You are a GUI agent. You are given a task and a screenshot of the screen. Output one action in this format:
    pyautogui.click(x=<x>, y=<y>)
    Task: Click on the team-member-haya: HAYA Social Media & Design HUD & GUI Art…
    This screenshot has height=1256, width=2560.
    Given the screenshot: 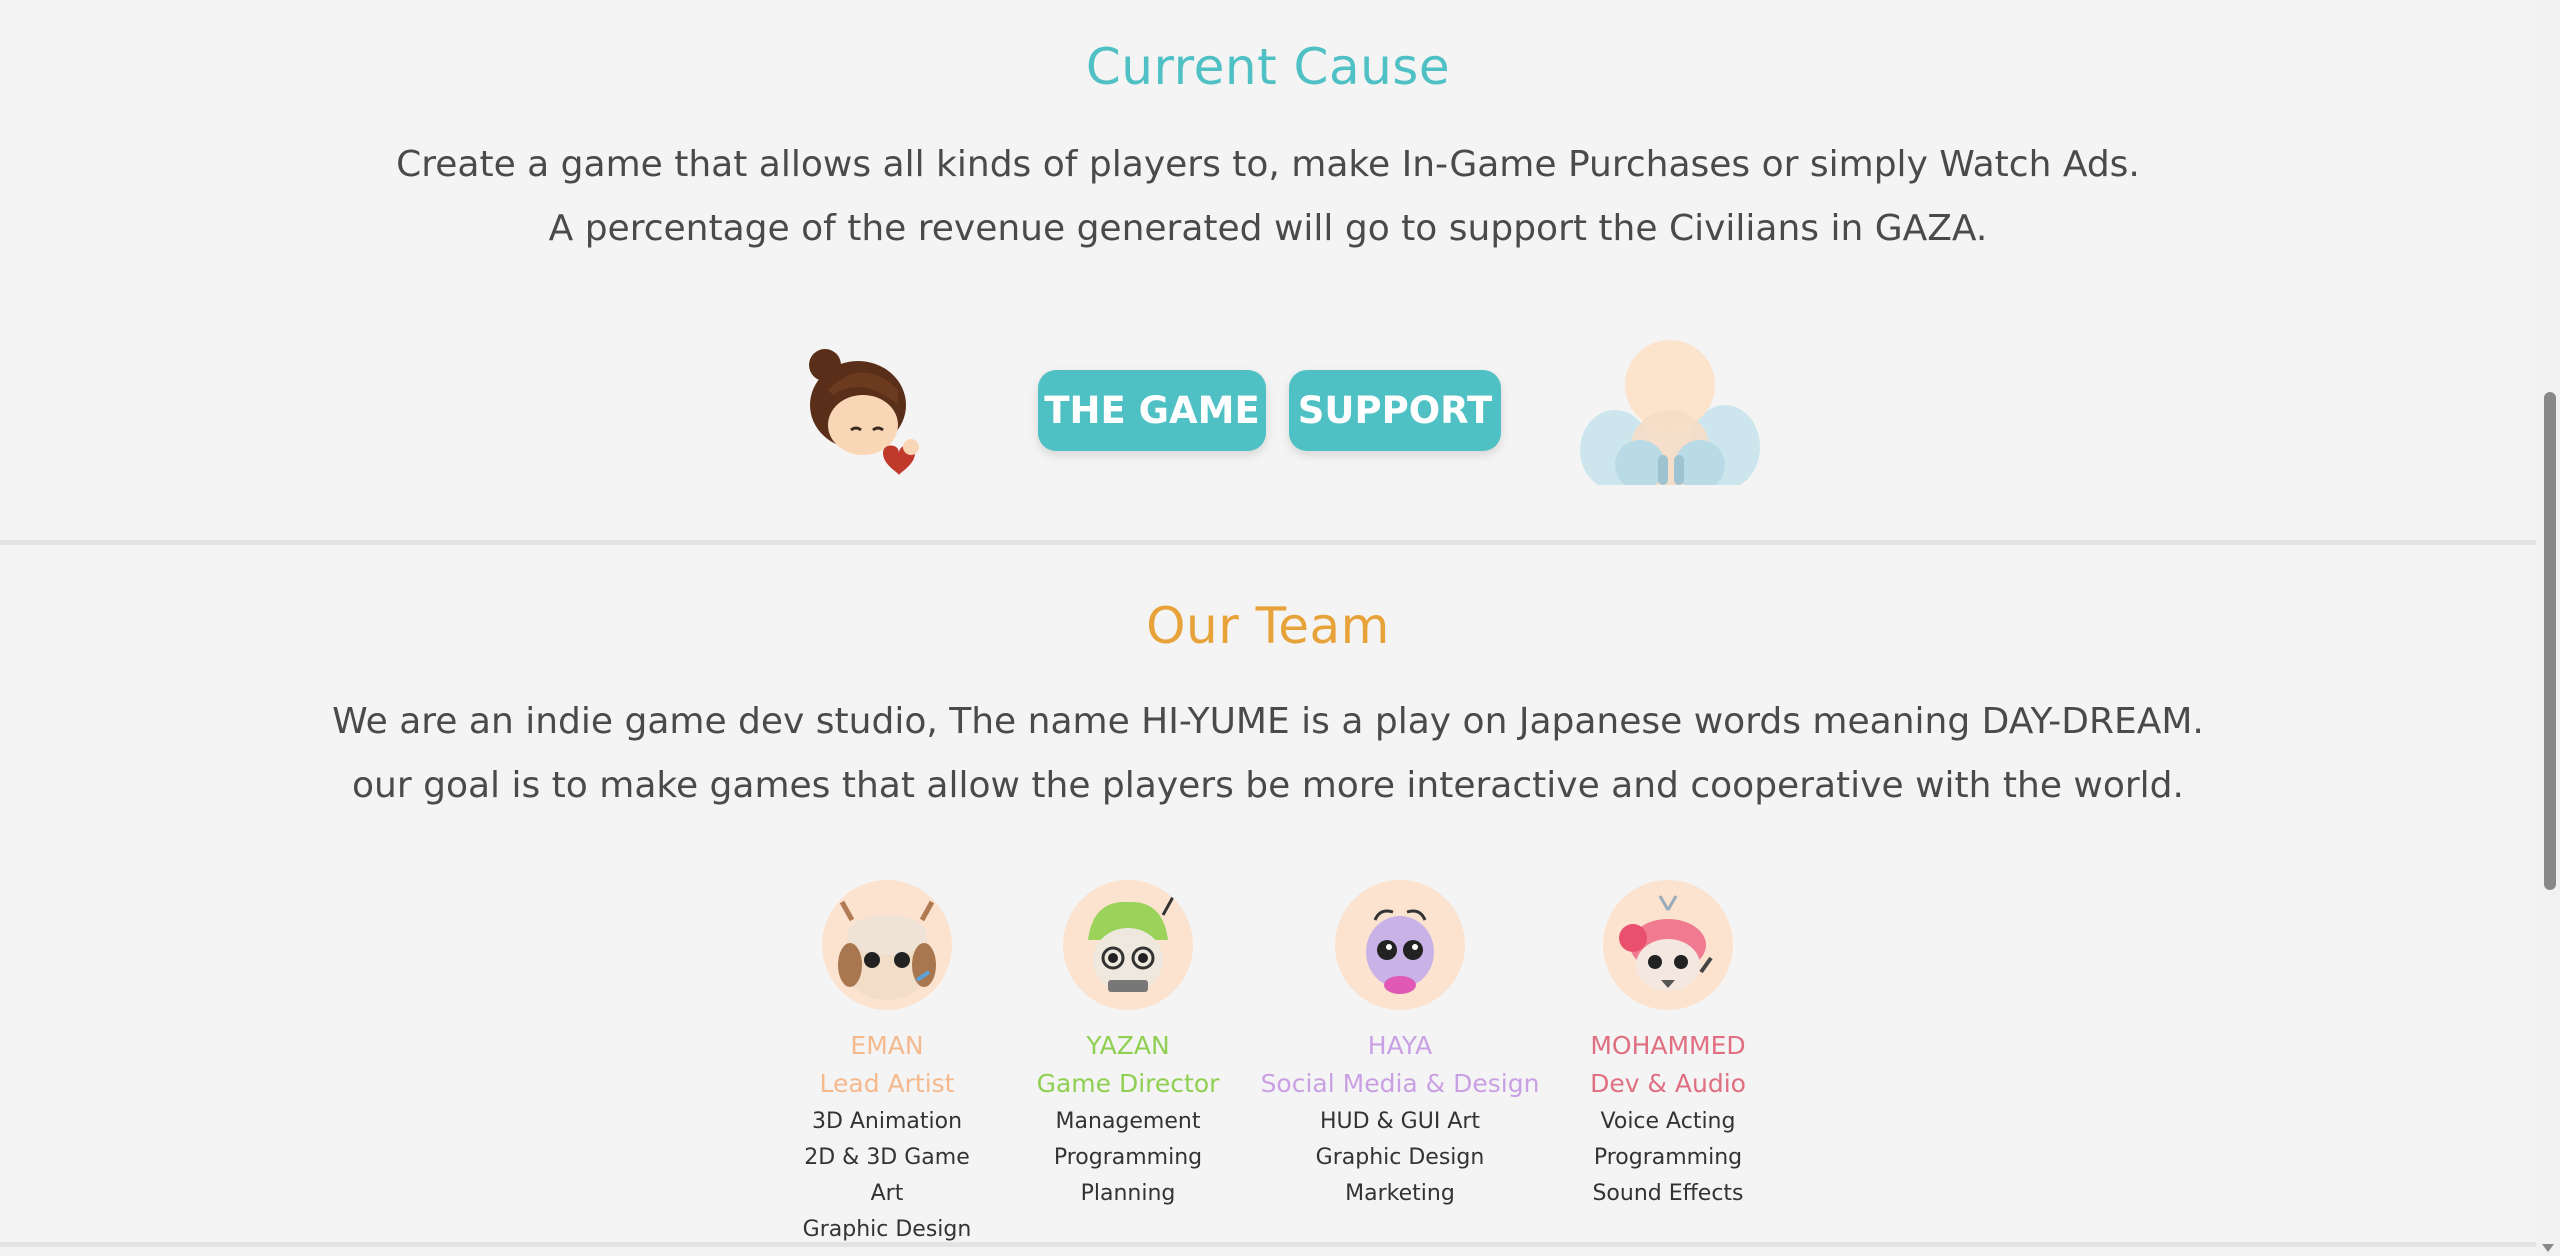 What is the action you would take?
    pyautogui.click(x=1400, y=1046)
    